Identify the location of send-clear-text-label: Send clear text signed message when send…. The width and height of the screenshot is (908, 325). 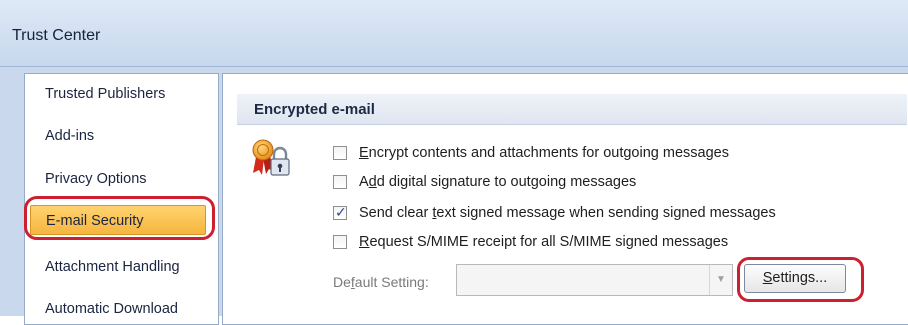
(567, 213).